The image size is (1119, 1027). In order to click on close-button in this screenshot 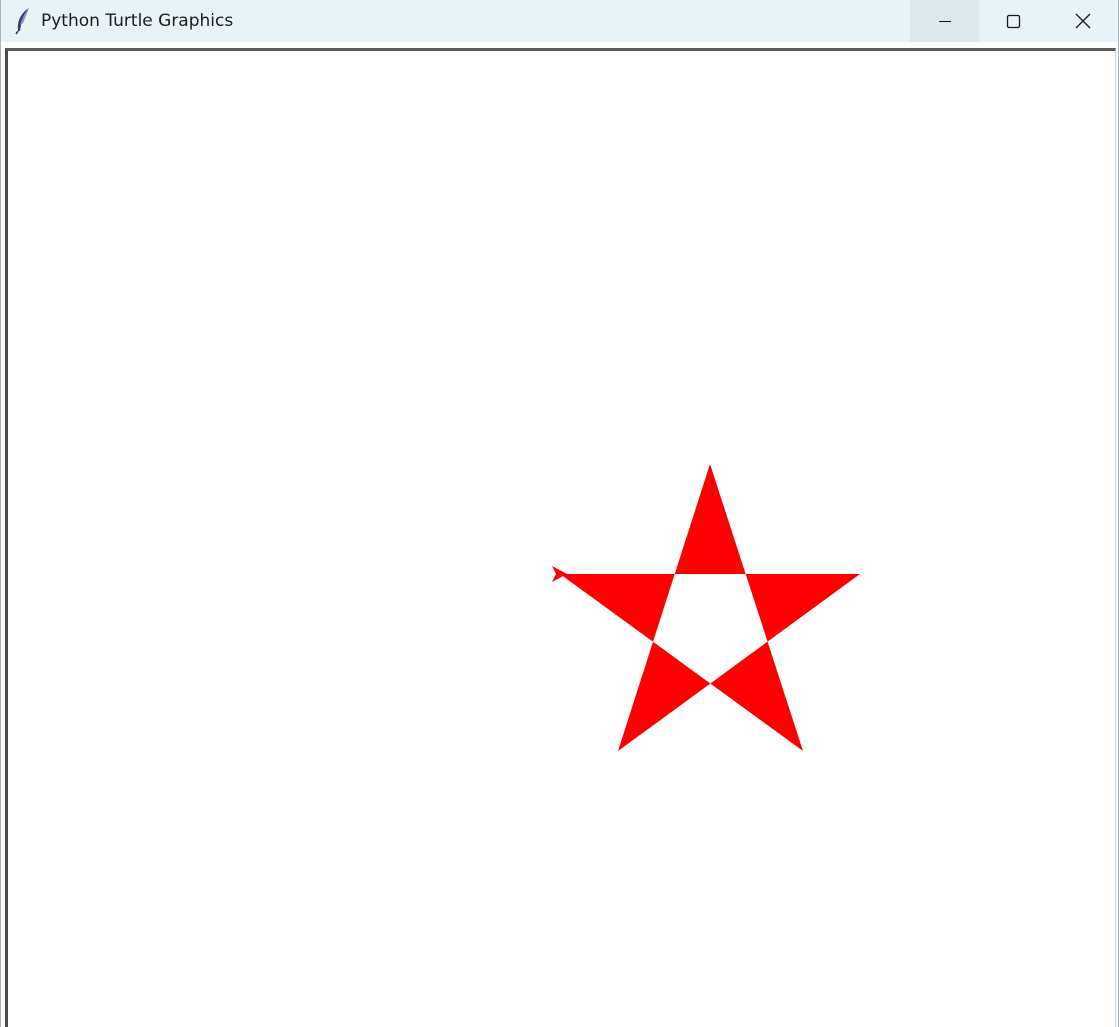, I will do `click(1083, 21)`.